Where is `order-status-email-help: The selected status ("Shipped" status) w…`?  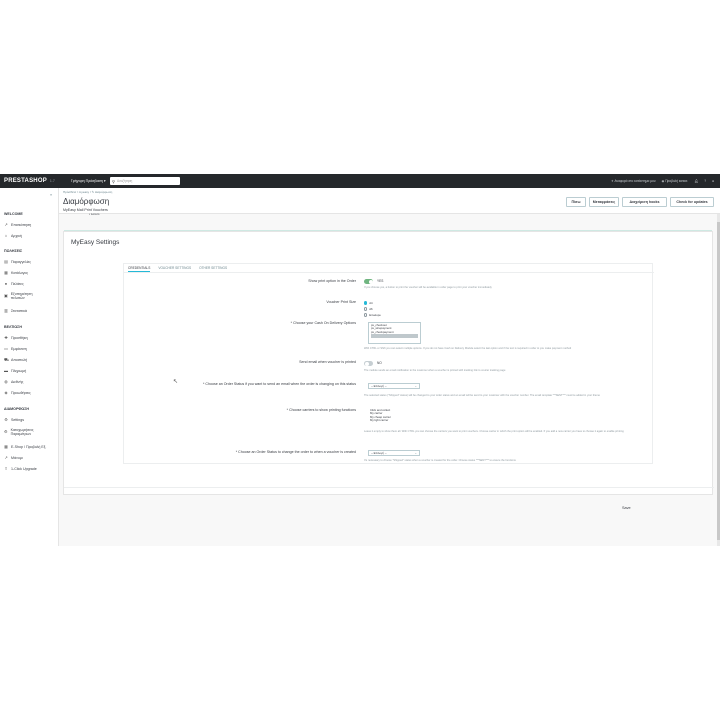 order-status-email-help: The selected status ("Shipped" status) w… is located at coordinates (482, 395).